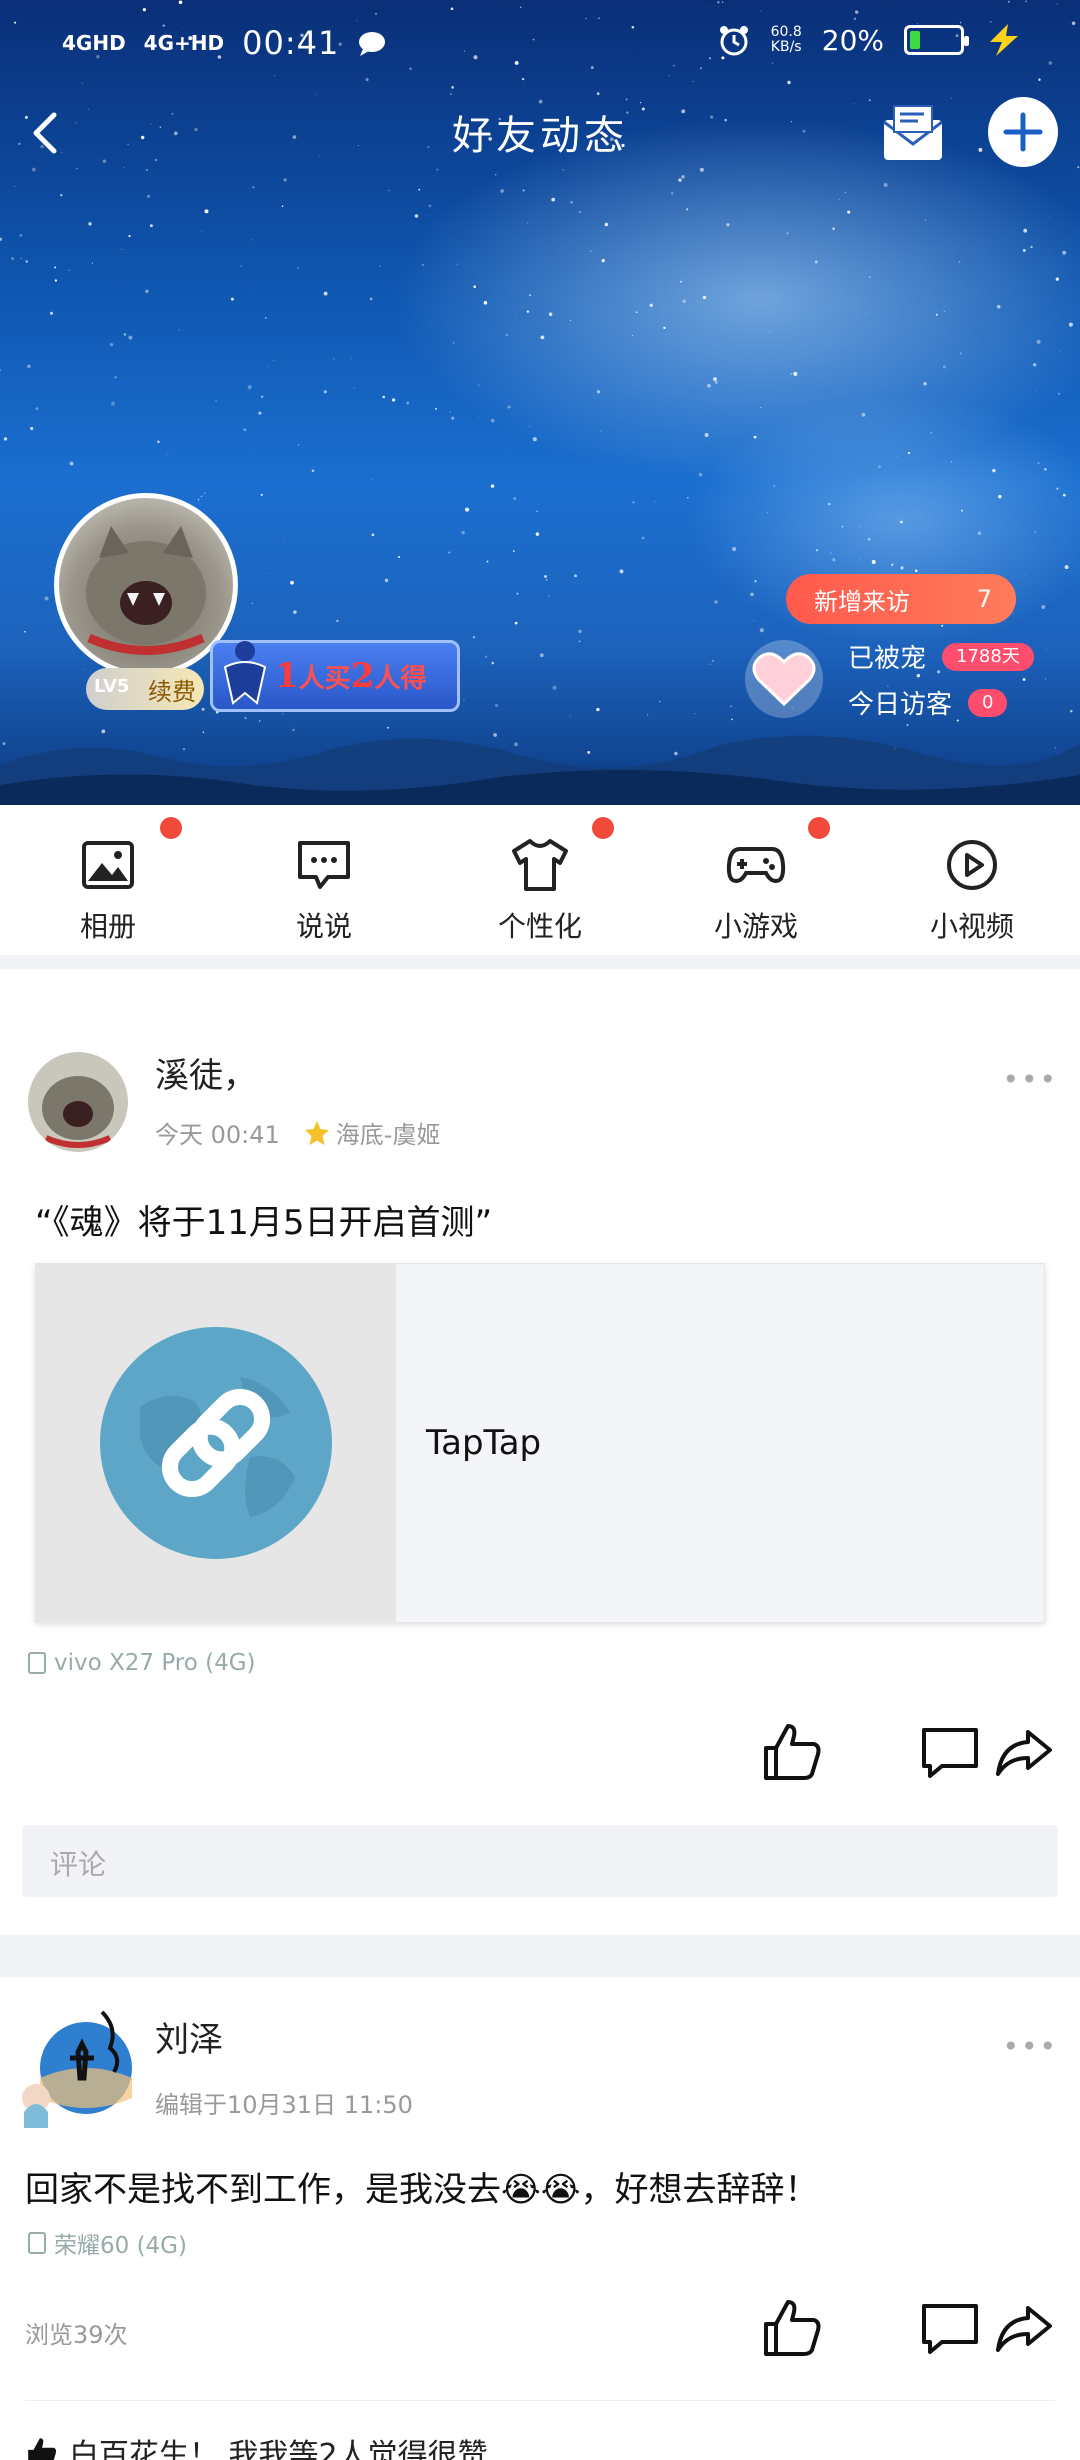  I want to click on divider, so click(540, 2400).